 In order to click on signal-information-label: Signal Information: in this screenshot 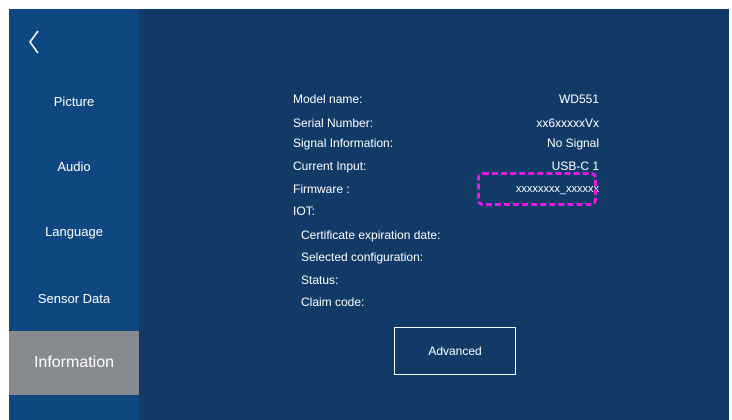, I will do `click(343, 143)`.